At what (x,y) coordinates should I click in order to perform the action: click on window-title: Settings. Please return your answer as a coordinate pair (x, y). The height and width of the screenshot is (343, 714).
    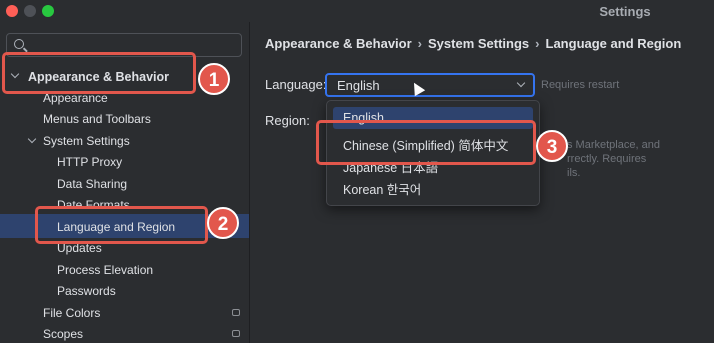
    Looking at the image, I should click on (625, 11).